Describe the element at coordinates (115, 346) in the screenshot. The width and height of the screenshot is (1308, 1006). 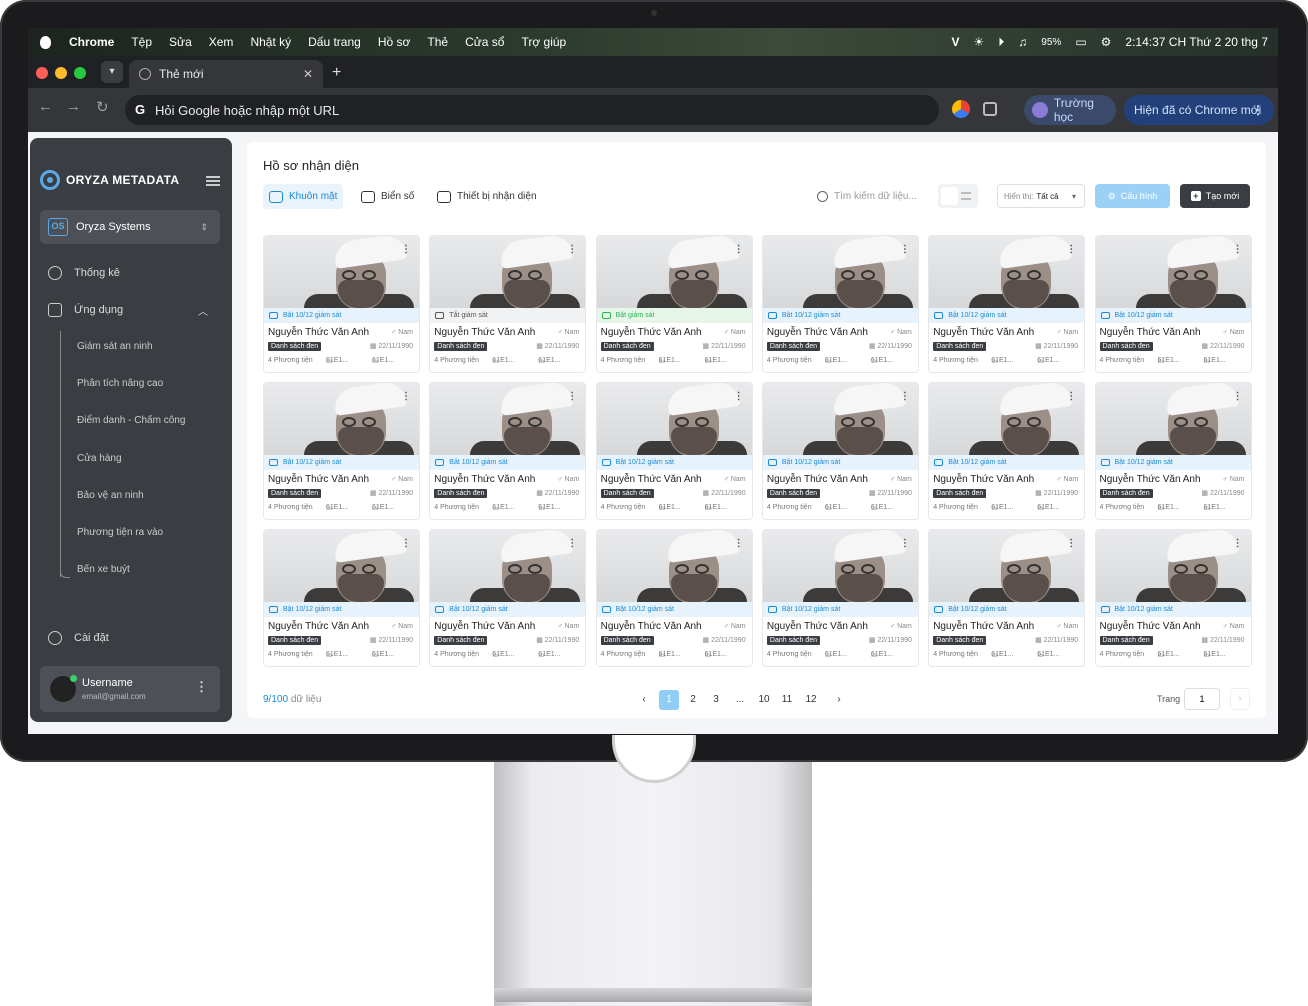
I see `sidebar-sub-security-monitoring: Giám sát an ninh` at that location.